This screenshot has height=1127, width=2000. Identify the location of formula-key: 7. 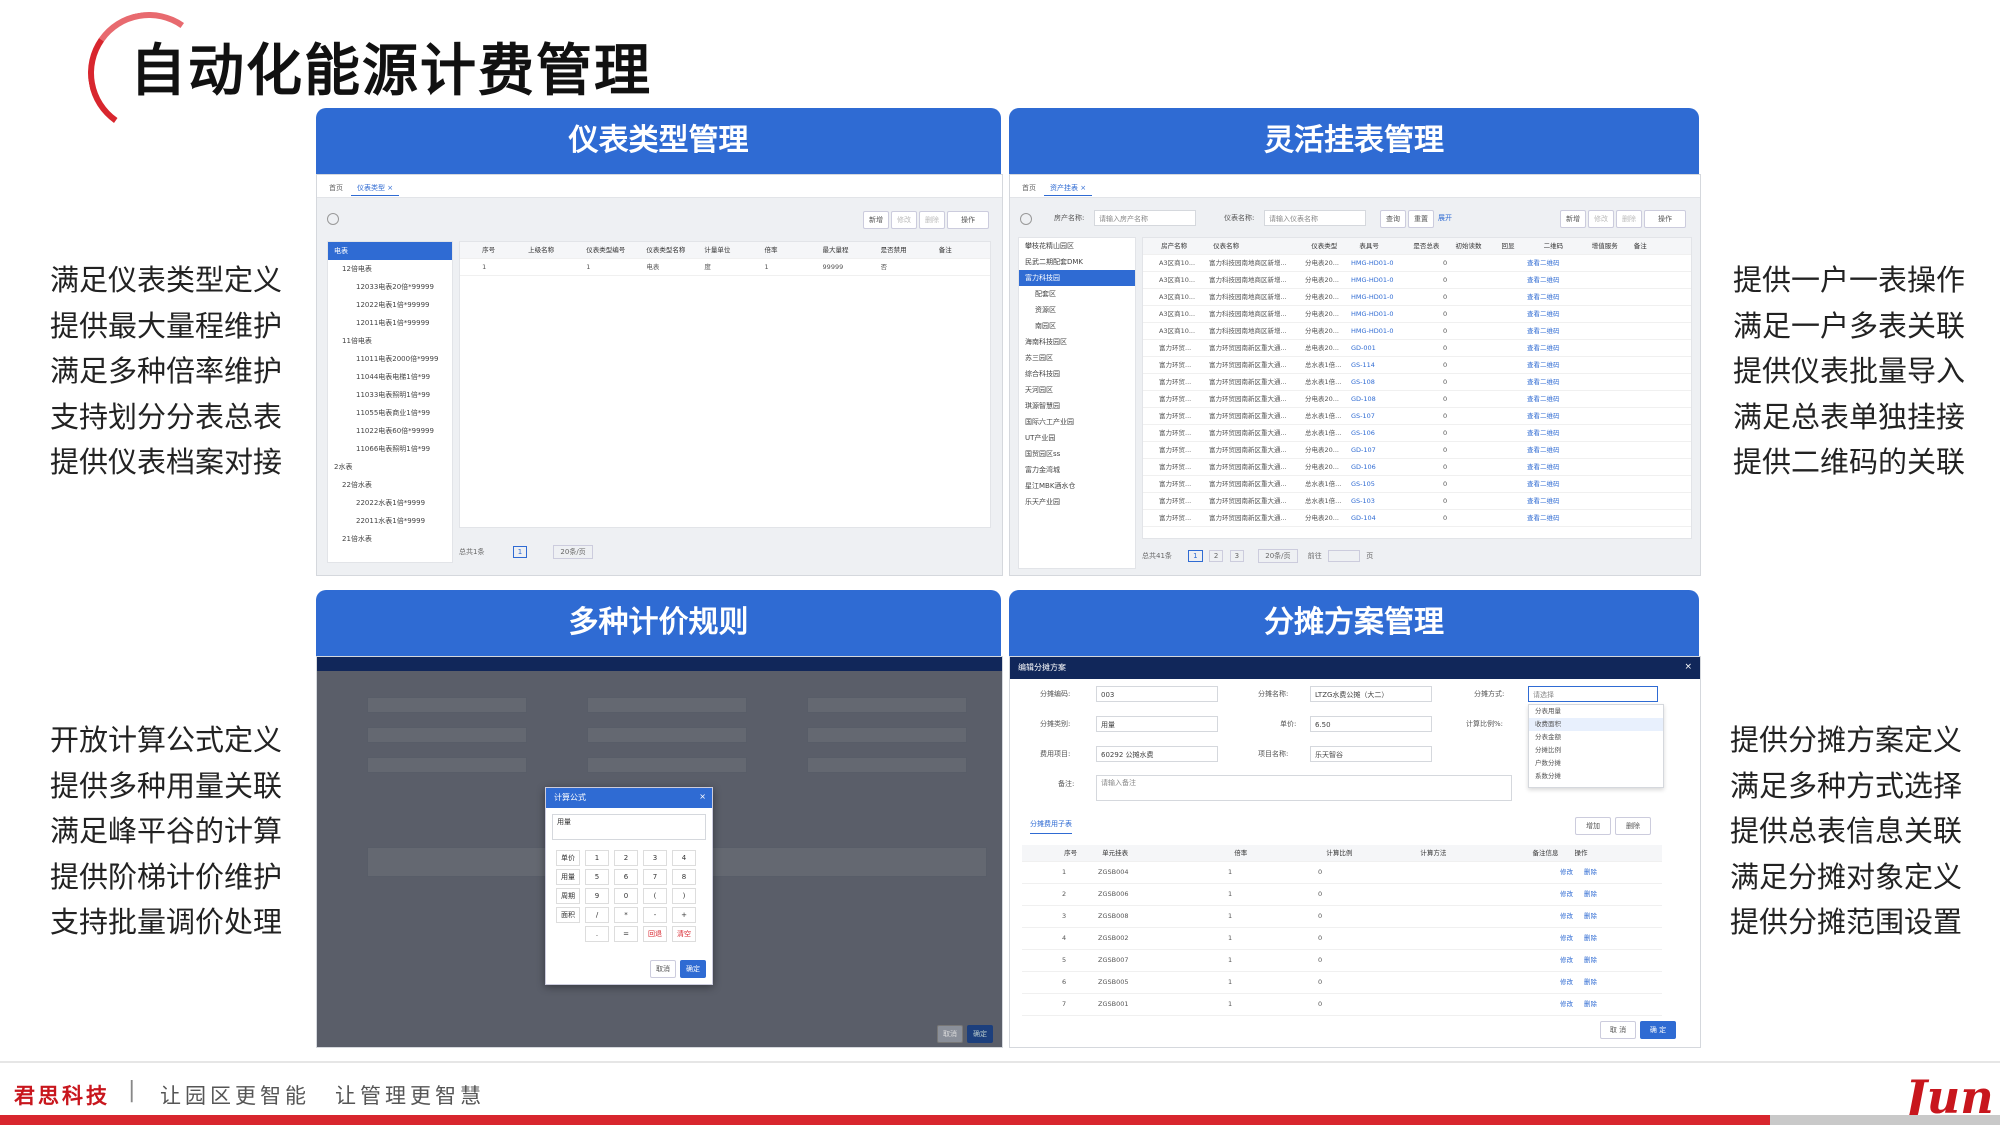
(655, 877).